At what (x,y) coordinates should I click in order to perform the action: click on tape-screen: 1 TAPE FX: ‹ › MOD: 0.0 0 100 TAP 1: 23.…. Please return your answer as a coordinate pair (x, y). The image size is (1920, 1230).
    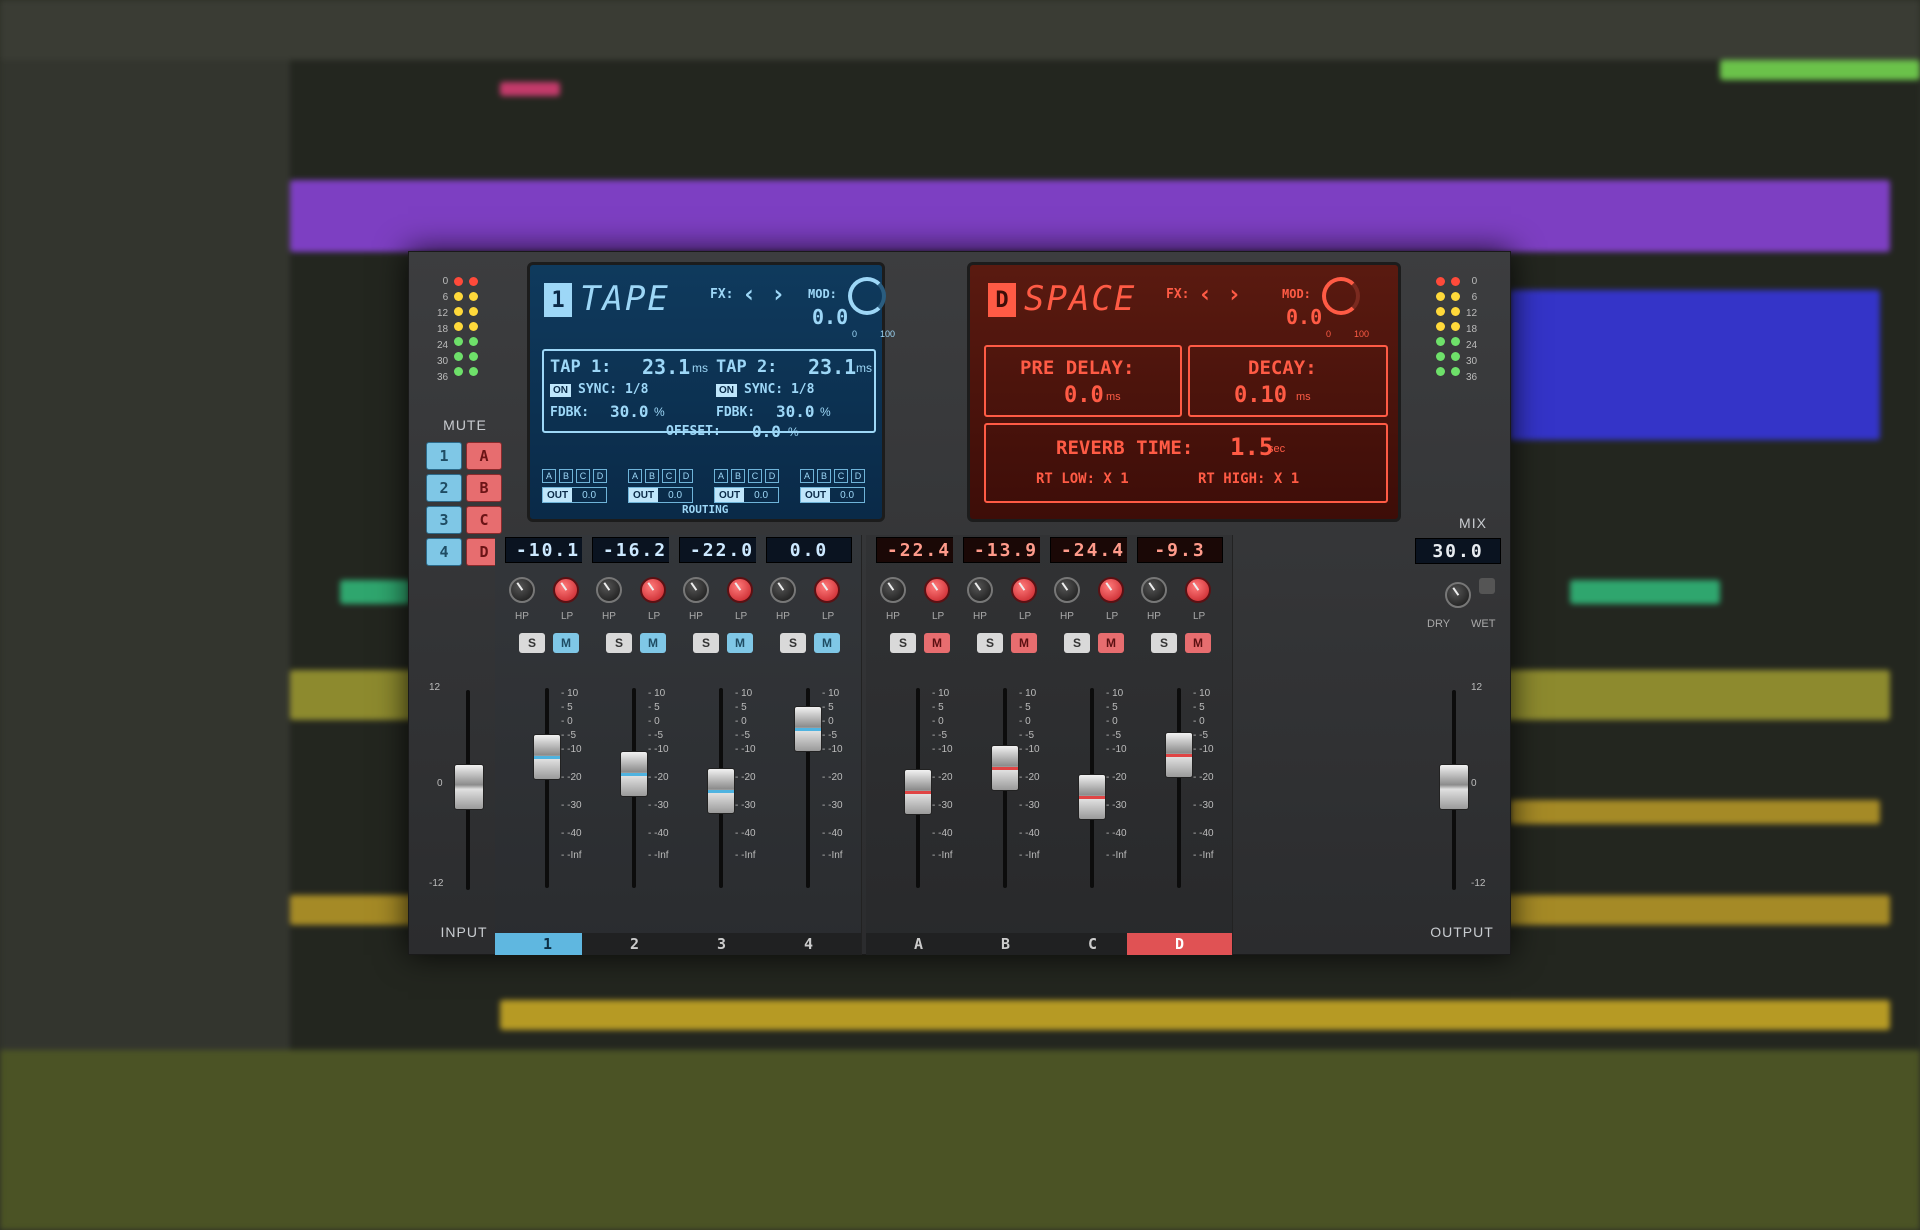
    Looking at the image, I should click on (711, 392).